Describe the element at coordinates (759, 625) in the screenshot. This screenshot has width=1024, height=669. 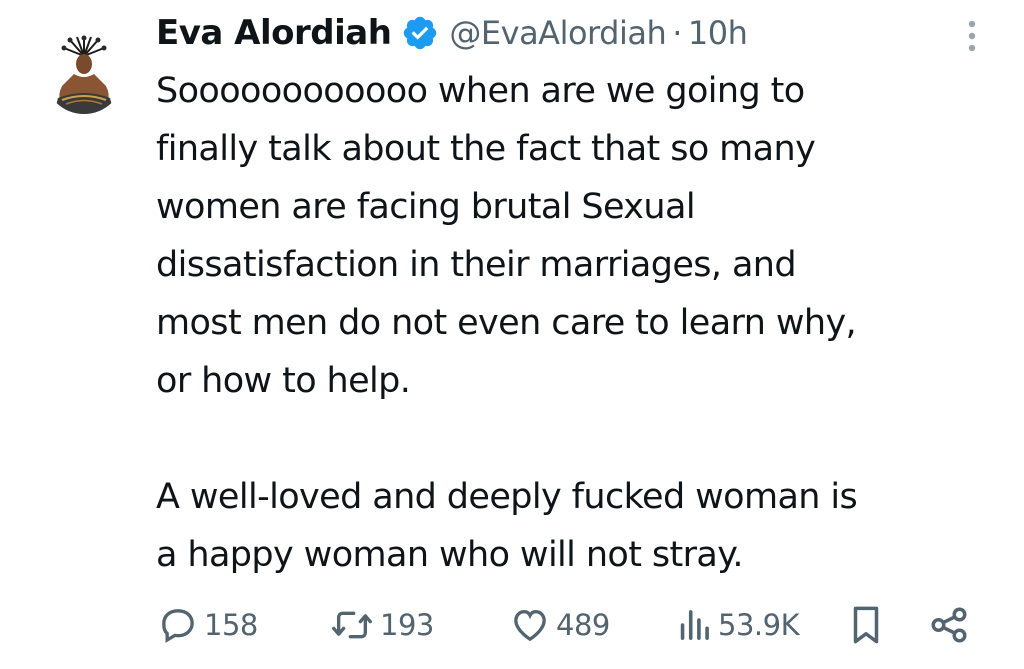
I see `views-count: 53.9K` at that location.